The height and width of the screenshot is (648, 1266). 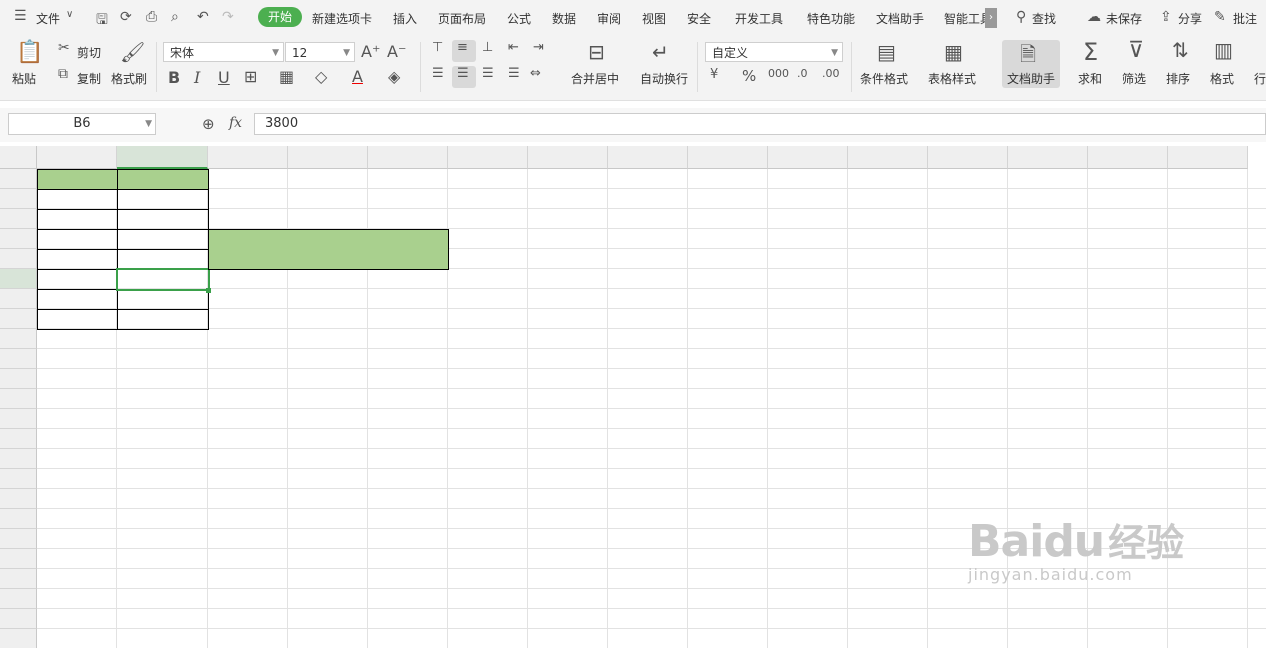 What do you see at coordinates (831, 73) in the screenshot?
I see `decrease-decimal-icon: .00` at bounding box center [831, 73].